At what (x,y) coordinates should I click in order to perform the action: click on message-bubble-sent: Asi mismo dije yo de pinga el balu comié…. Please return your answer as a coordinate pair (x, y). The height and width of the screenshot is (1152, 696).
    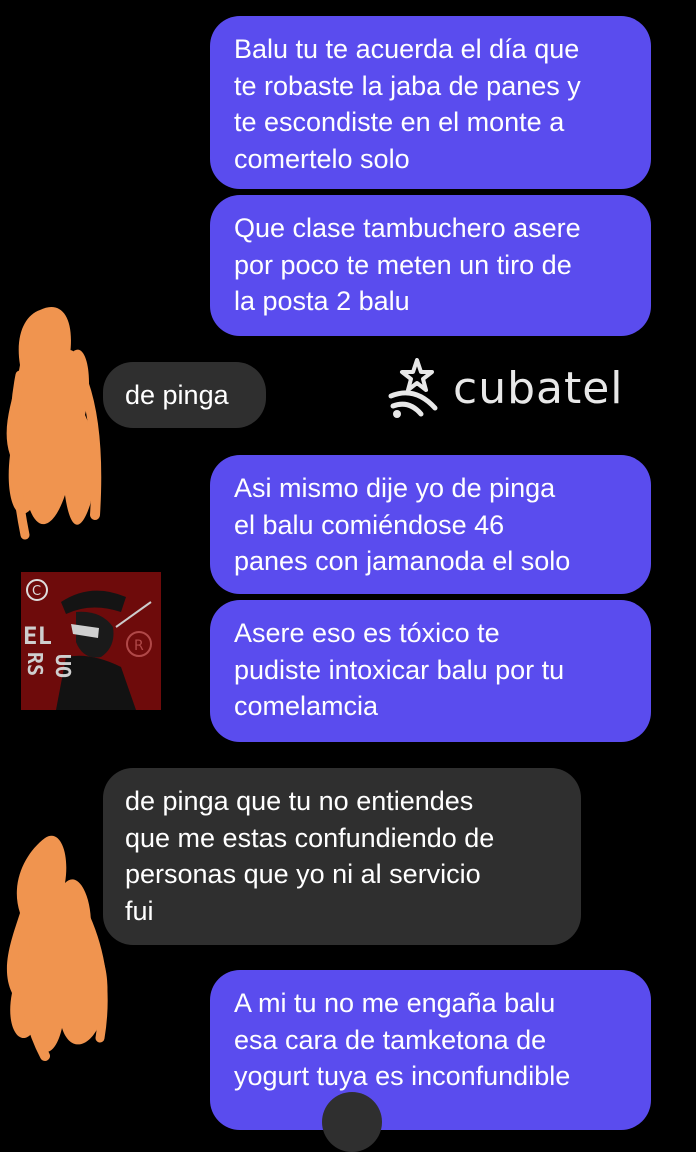
    Looking at the image, I should click on (430, 524).